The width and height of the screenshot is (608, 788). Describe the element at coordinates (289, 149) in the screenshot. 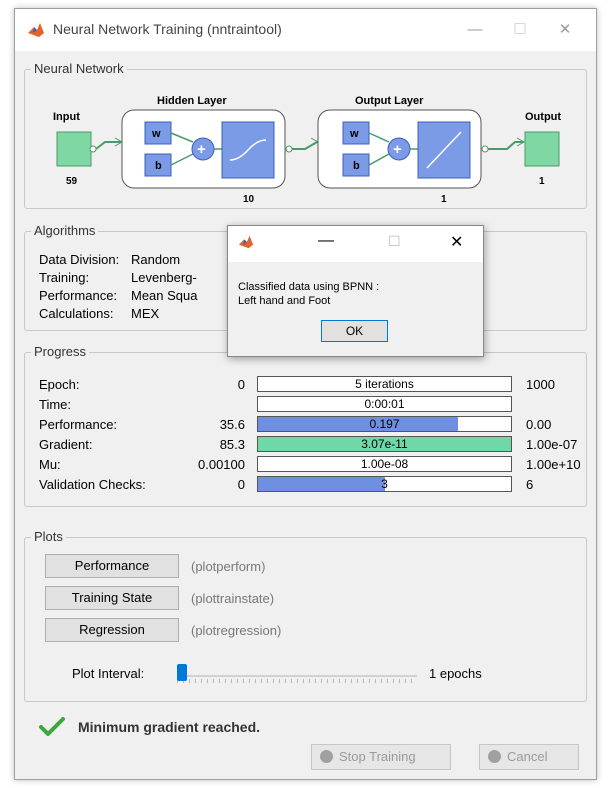

I see `hidden-out-connector` at that location.